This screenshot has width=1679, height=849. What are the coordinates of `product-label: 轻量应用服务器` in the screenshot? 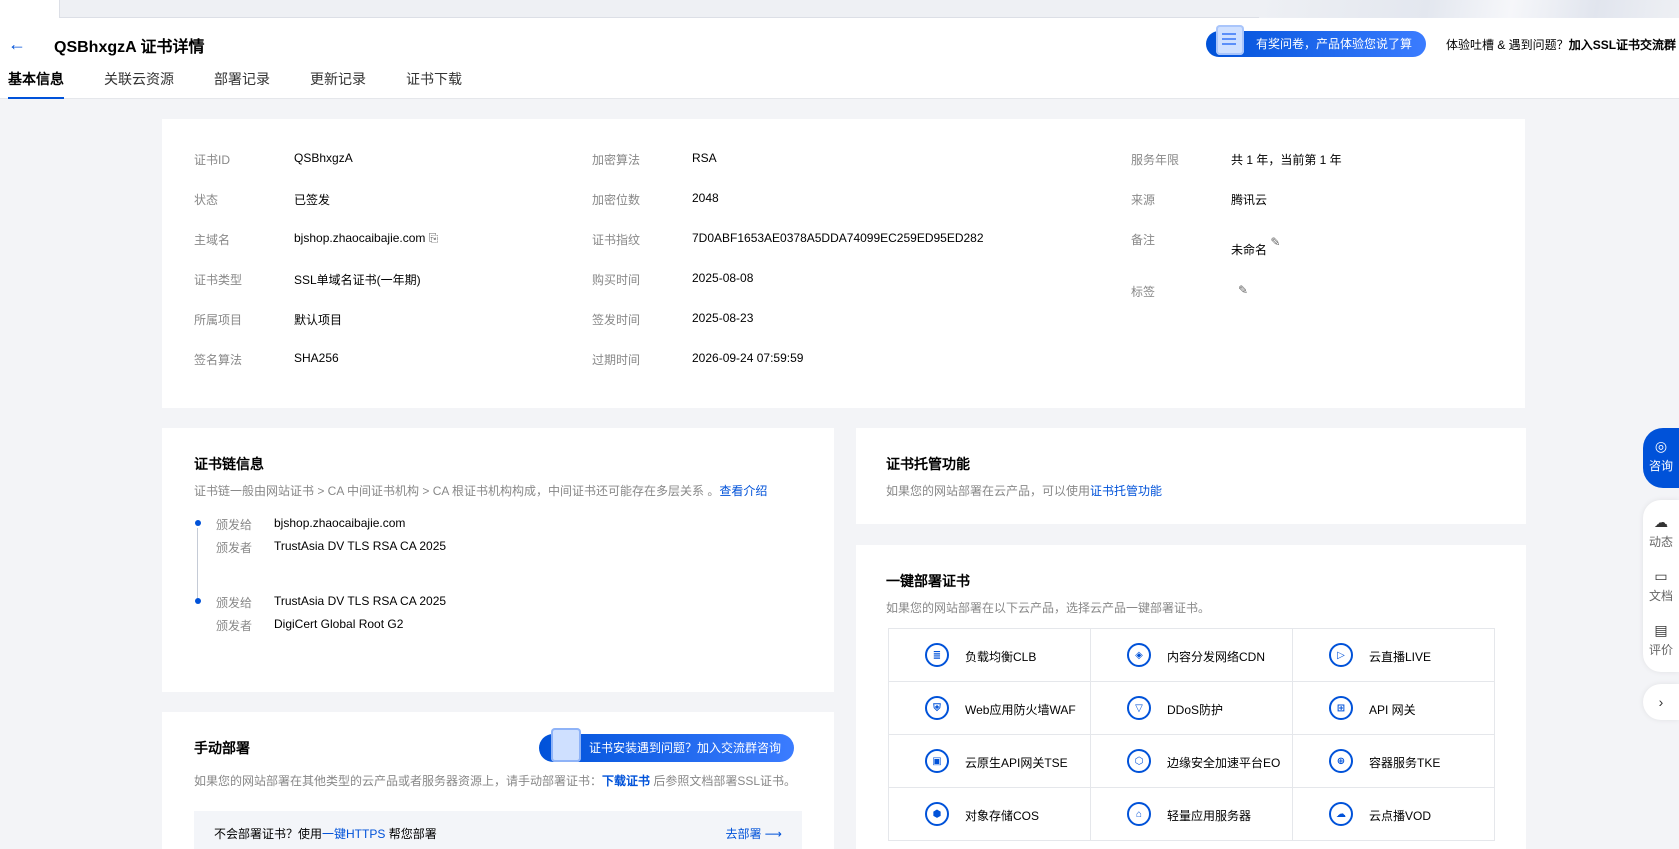 It's located at (1209, 816).